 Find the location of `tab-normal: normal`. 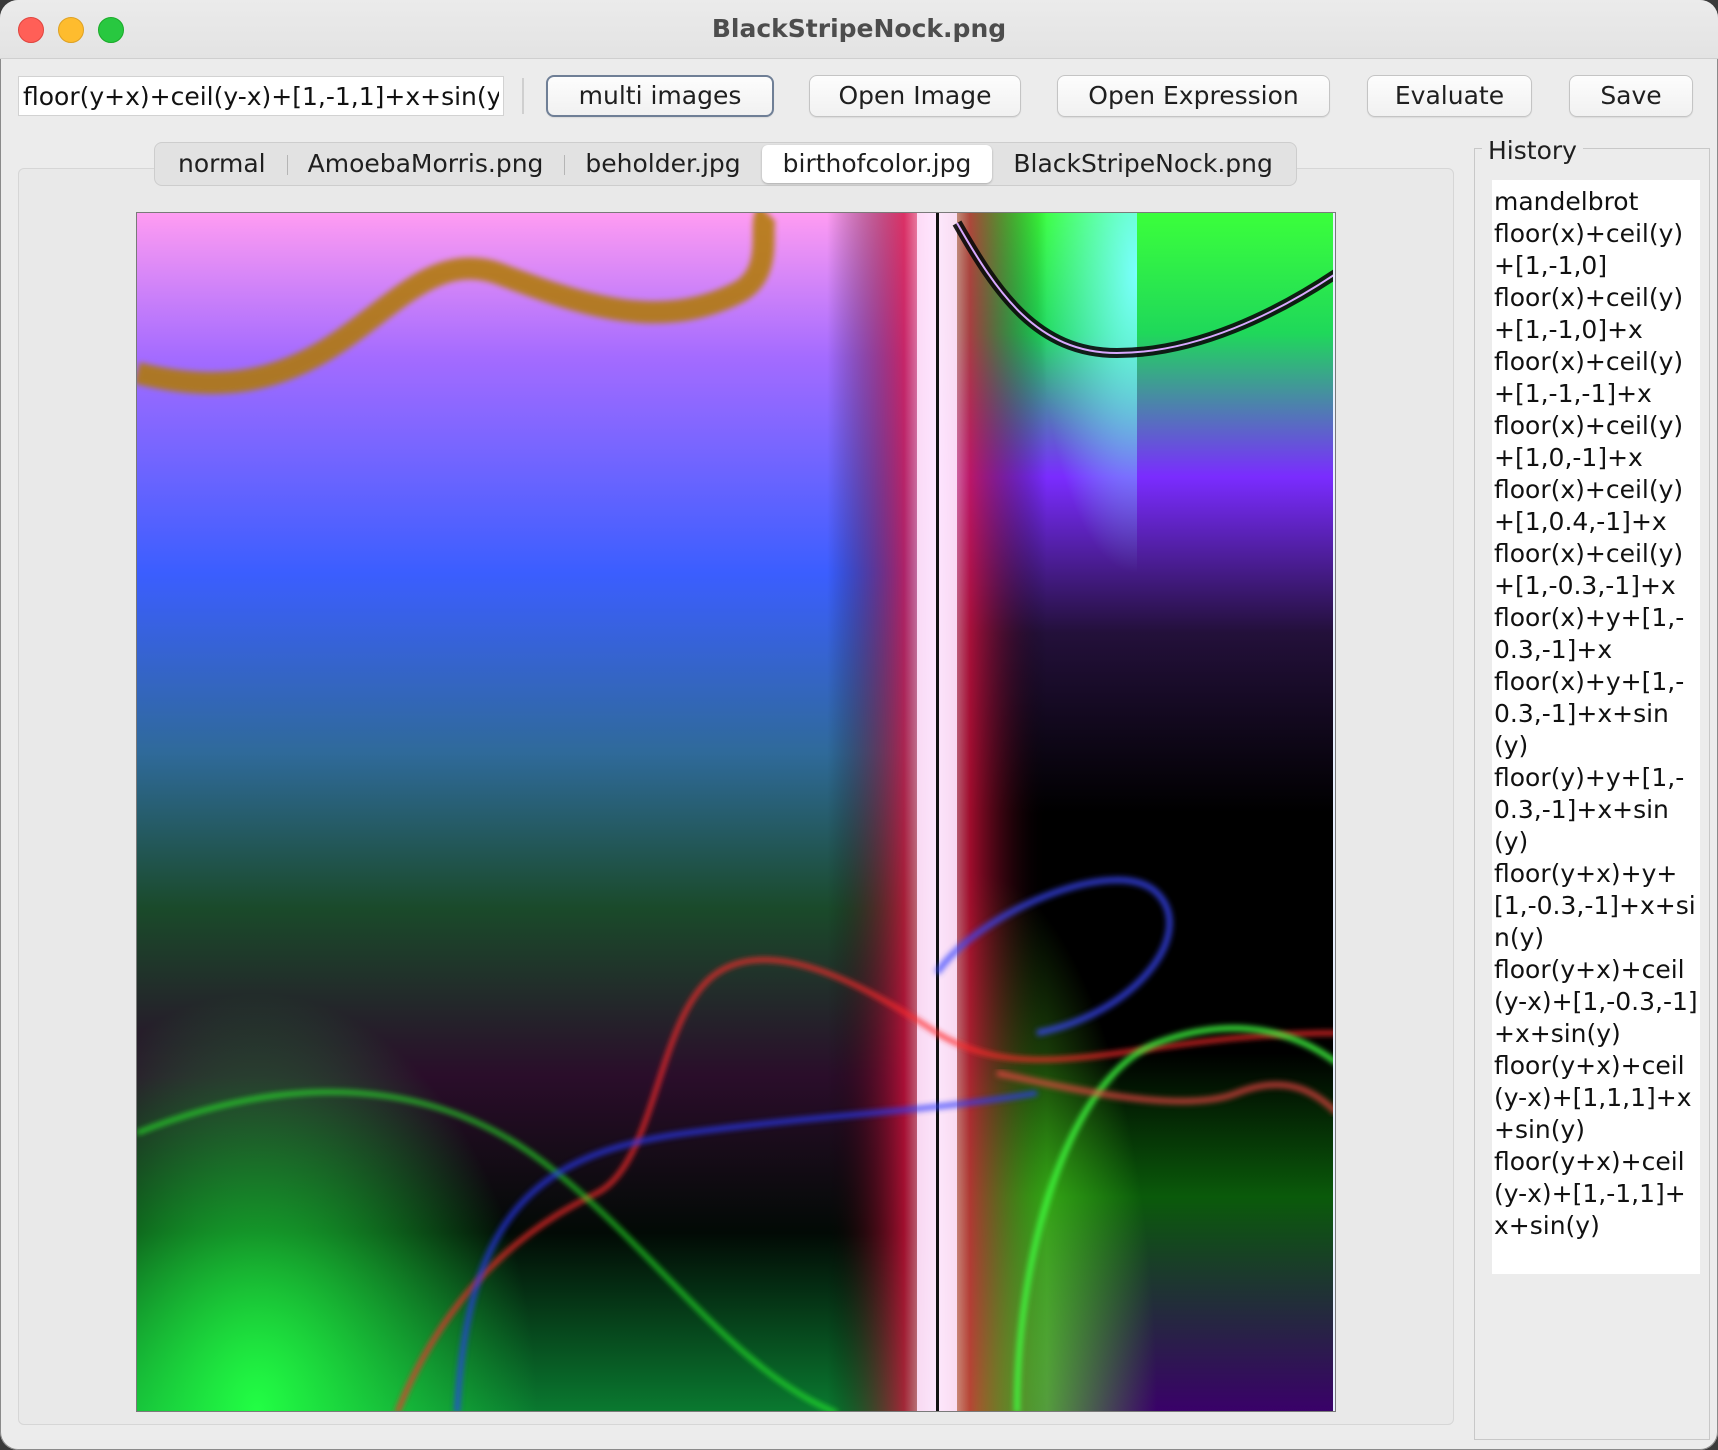

tab-normal: normal is located at coordinates (222, 164).